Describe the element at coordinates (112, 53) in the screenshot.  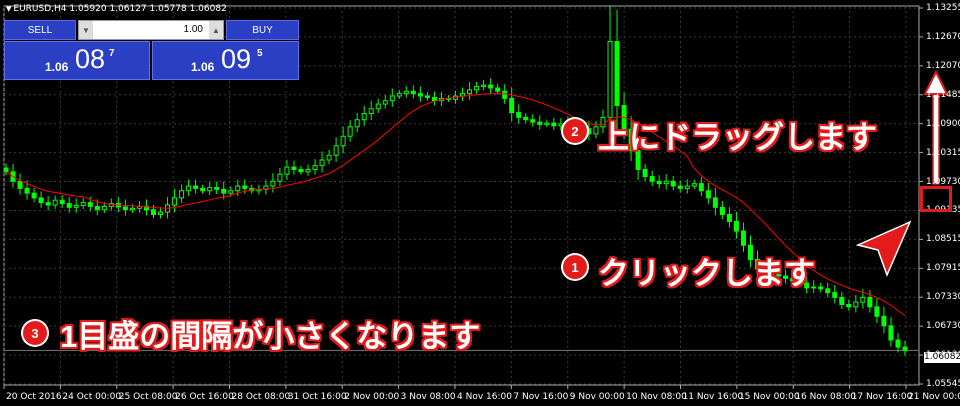
I see `sell-price-fraction: 7` at that location.